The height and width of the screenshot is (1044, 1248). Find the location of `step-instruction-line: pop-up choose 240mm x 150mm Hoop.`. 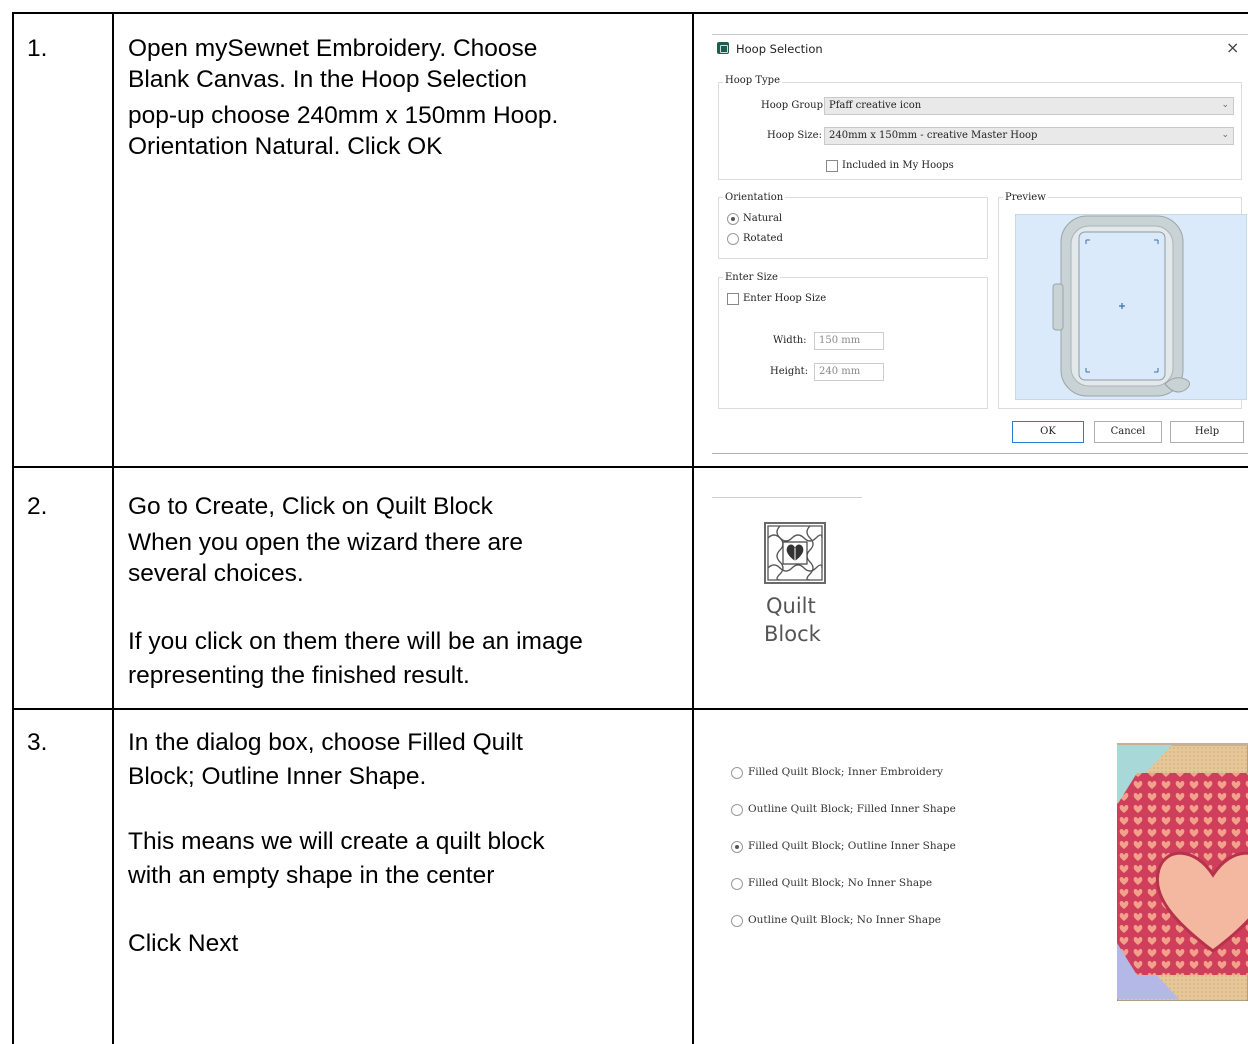

step-instruction-line: pop-up choose 240mm x 150mm Hoop. is located at coordinates (343, 115).